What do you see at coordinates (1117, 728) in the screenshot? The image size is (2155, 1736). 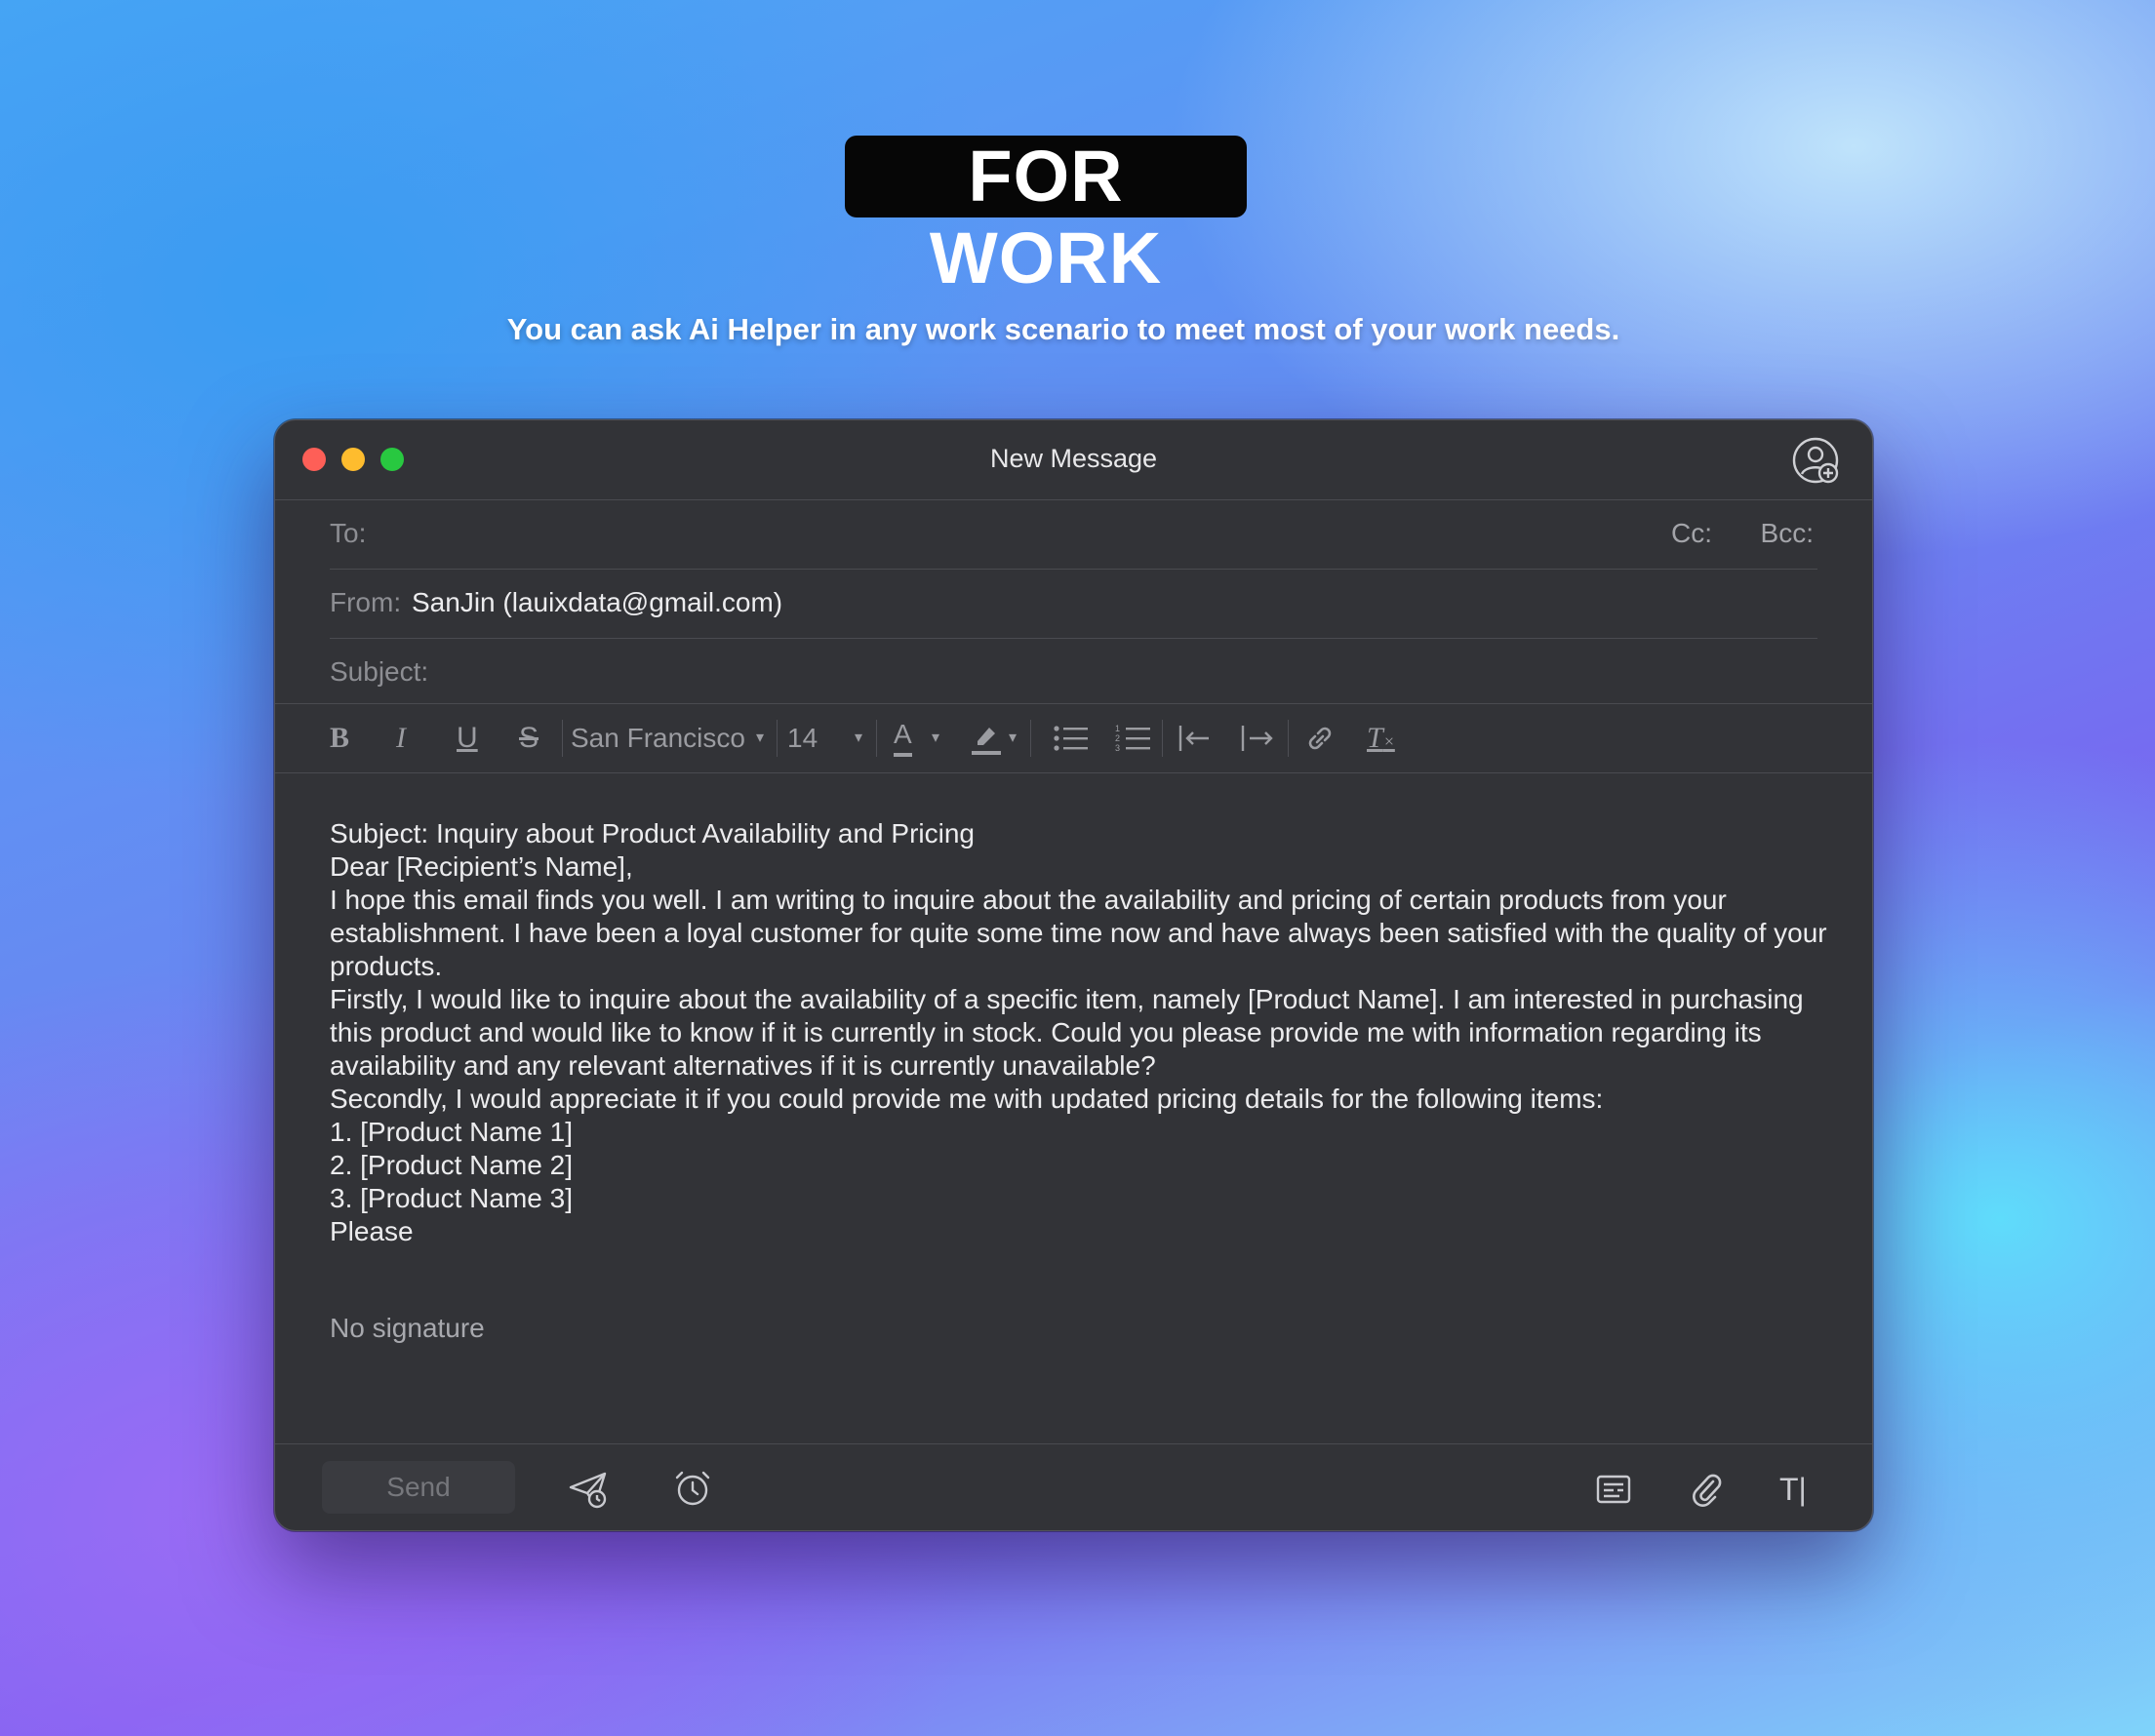 I see `svg-text: 1` at bounding box center [1117, 728].